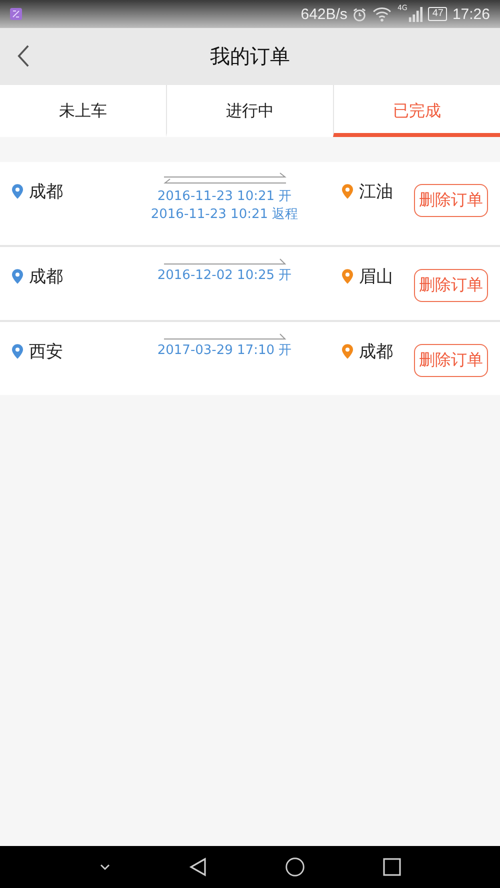 The width and height of the screenshot is (500, 888). What do you see at coordinates (392, 867) in the screenshot?
I see `recent-apps-icon` at bounding box center [392, 867].